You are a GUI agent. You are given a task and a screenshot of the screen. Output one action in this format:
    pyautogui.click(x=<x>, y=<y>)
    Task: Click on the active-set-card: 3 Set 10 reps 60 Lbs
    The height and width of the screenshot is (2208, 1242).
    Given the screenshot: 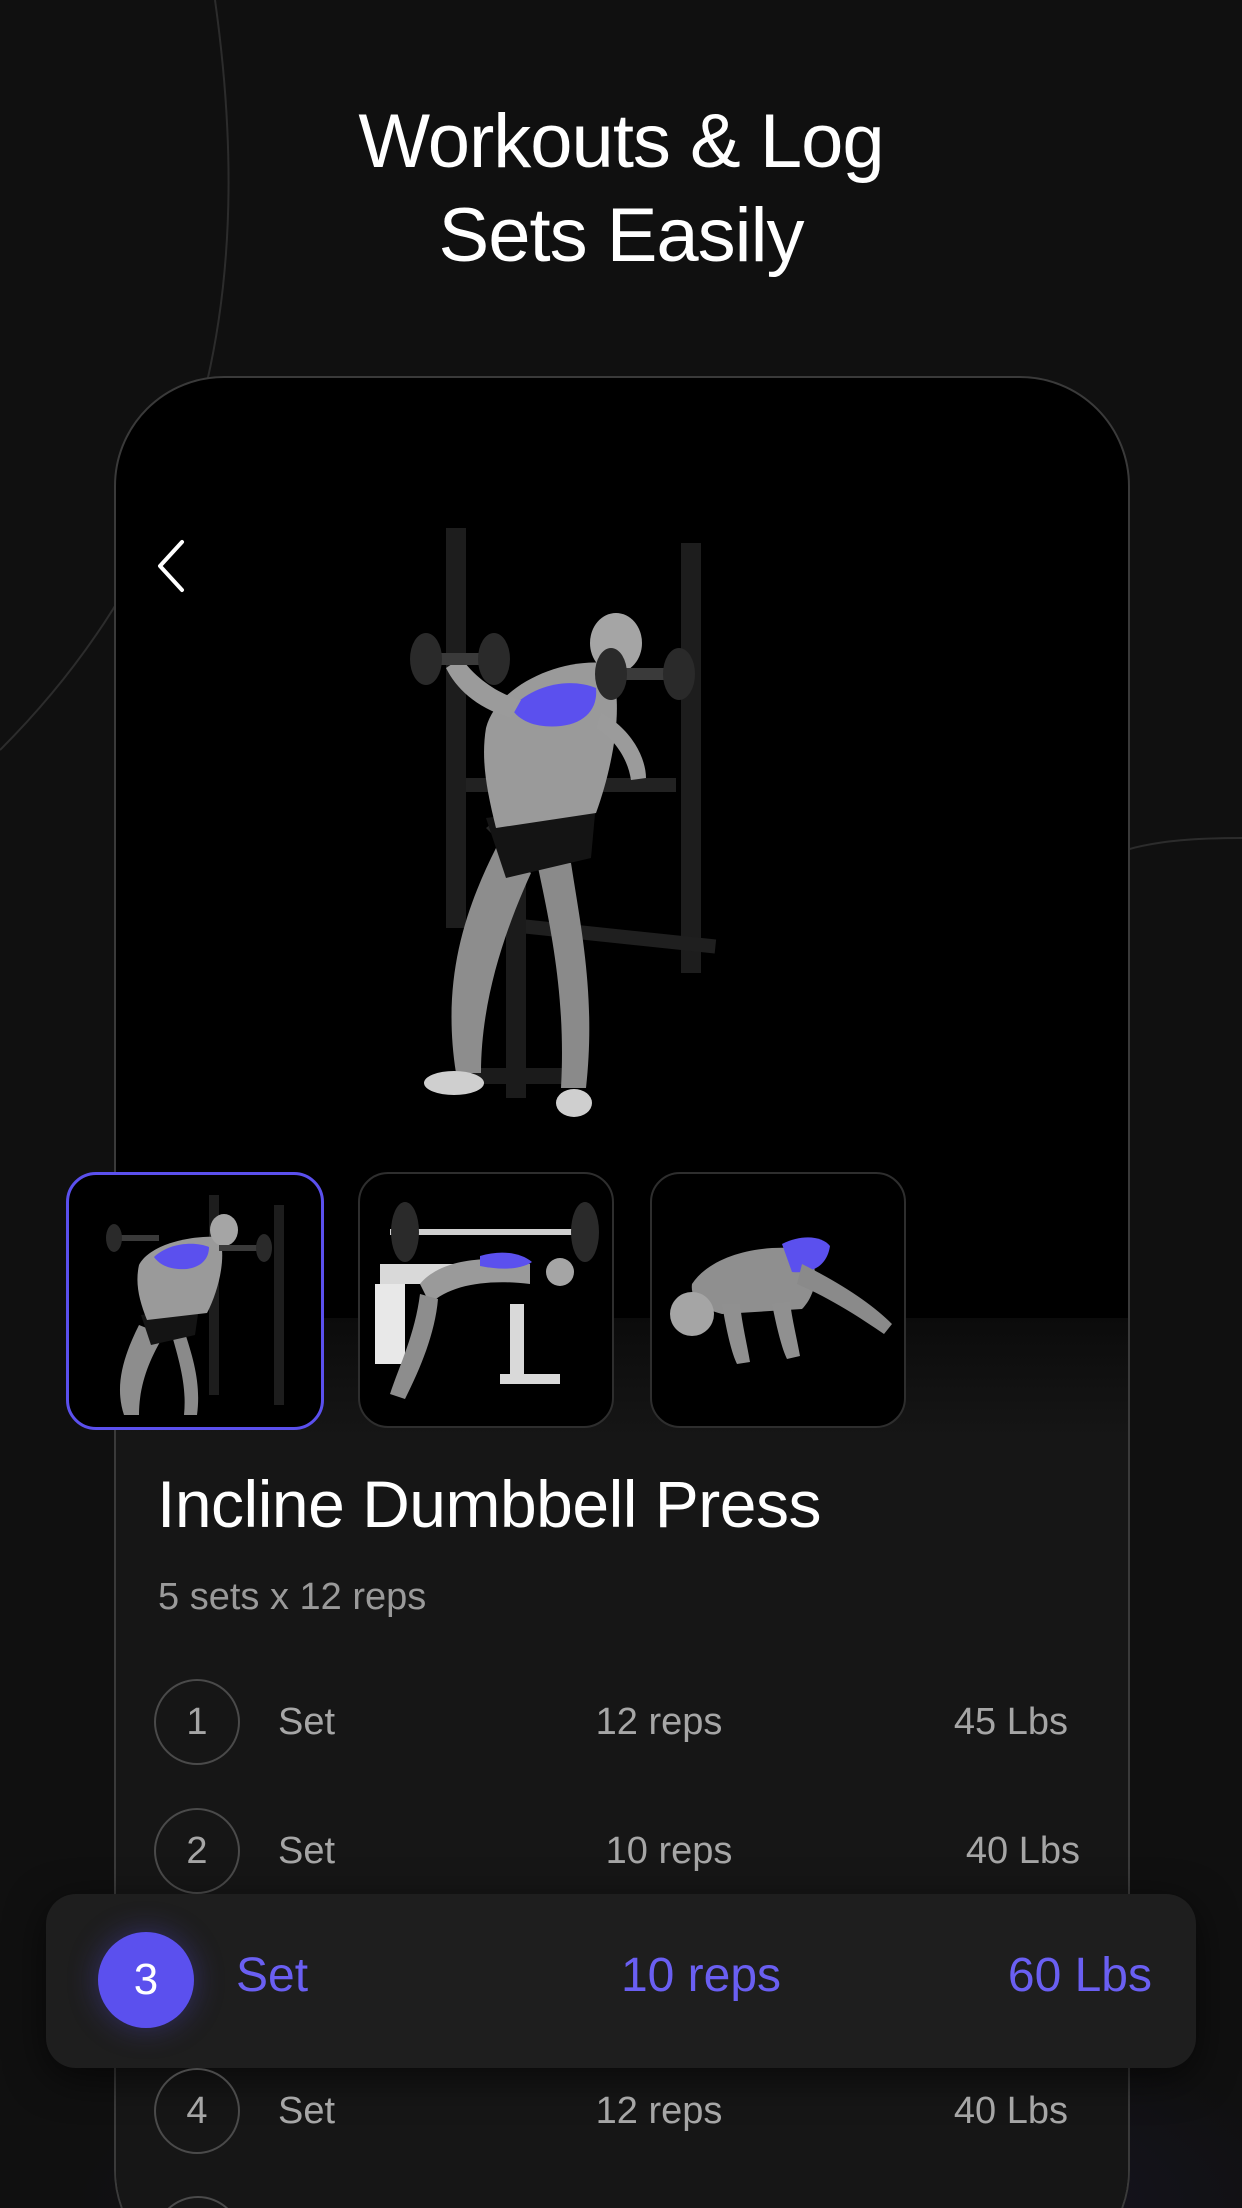 What is the action you would take?
    pyautogui.click(x=621, y=1981)
    